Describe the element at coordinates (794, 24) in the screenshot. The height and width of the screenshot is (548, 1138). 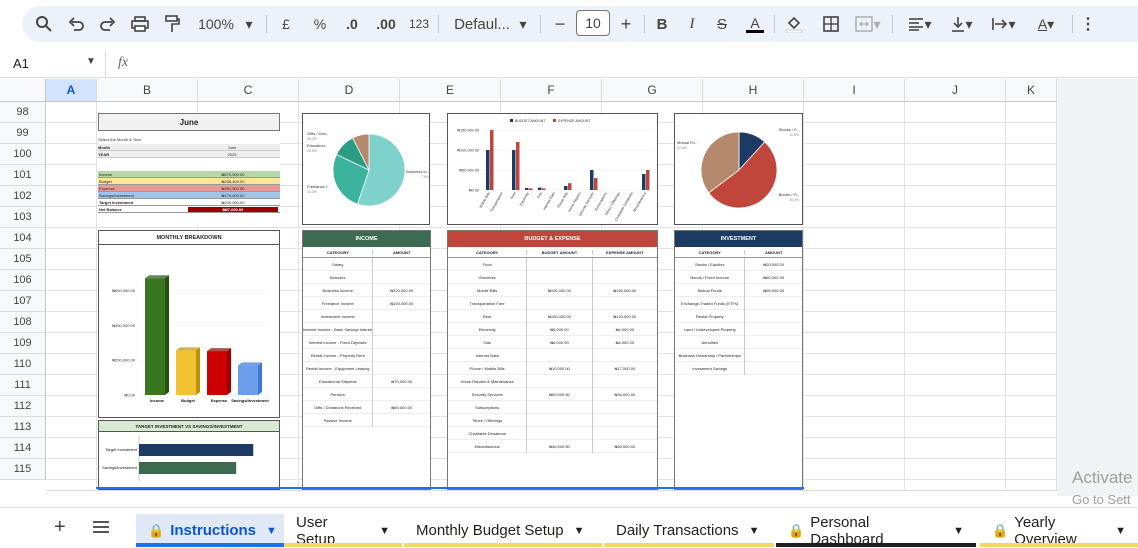
I see `fill-color-icon` at that location.